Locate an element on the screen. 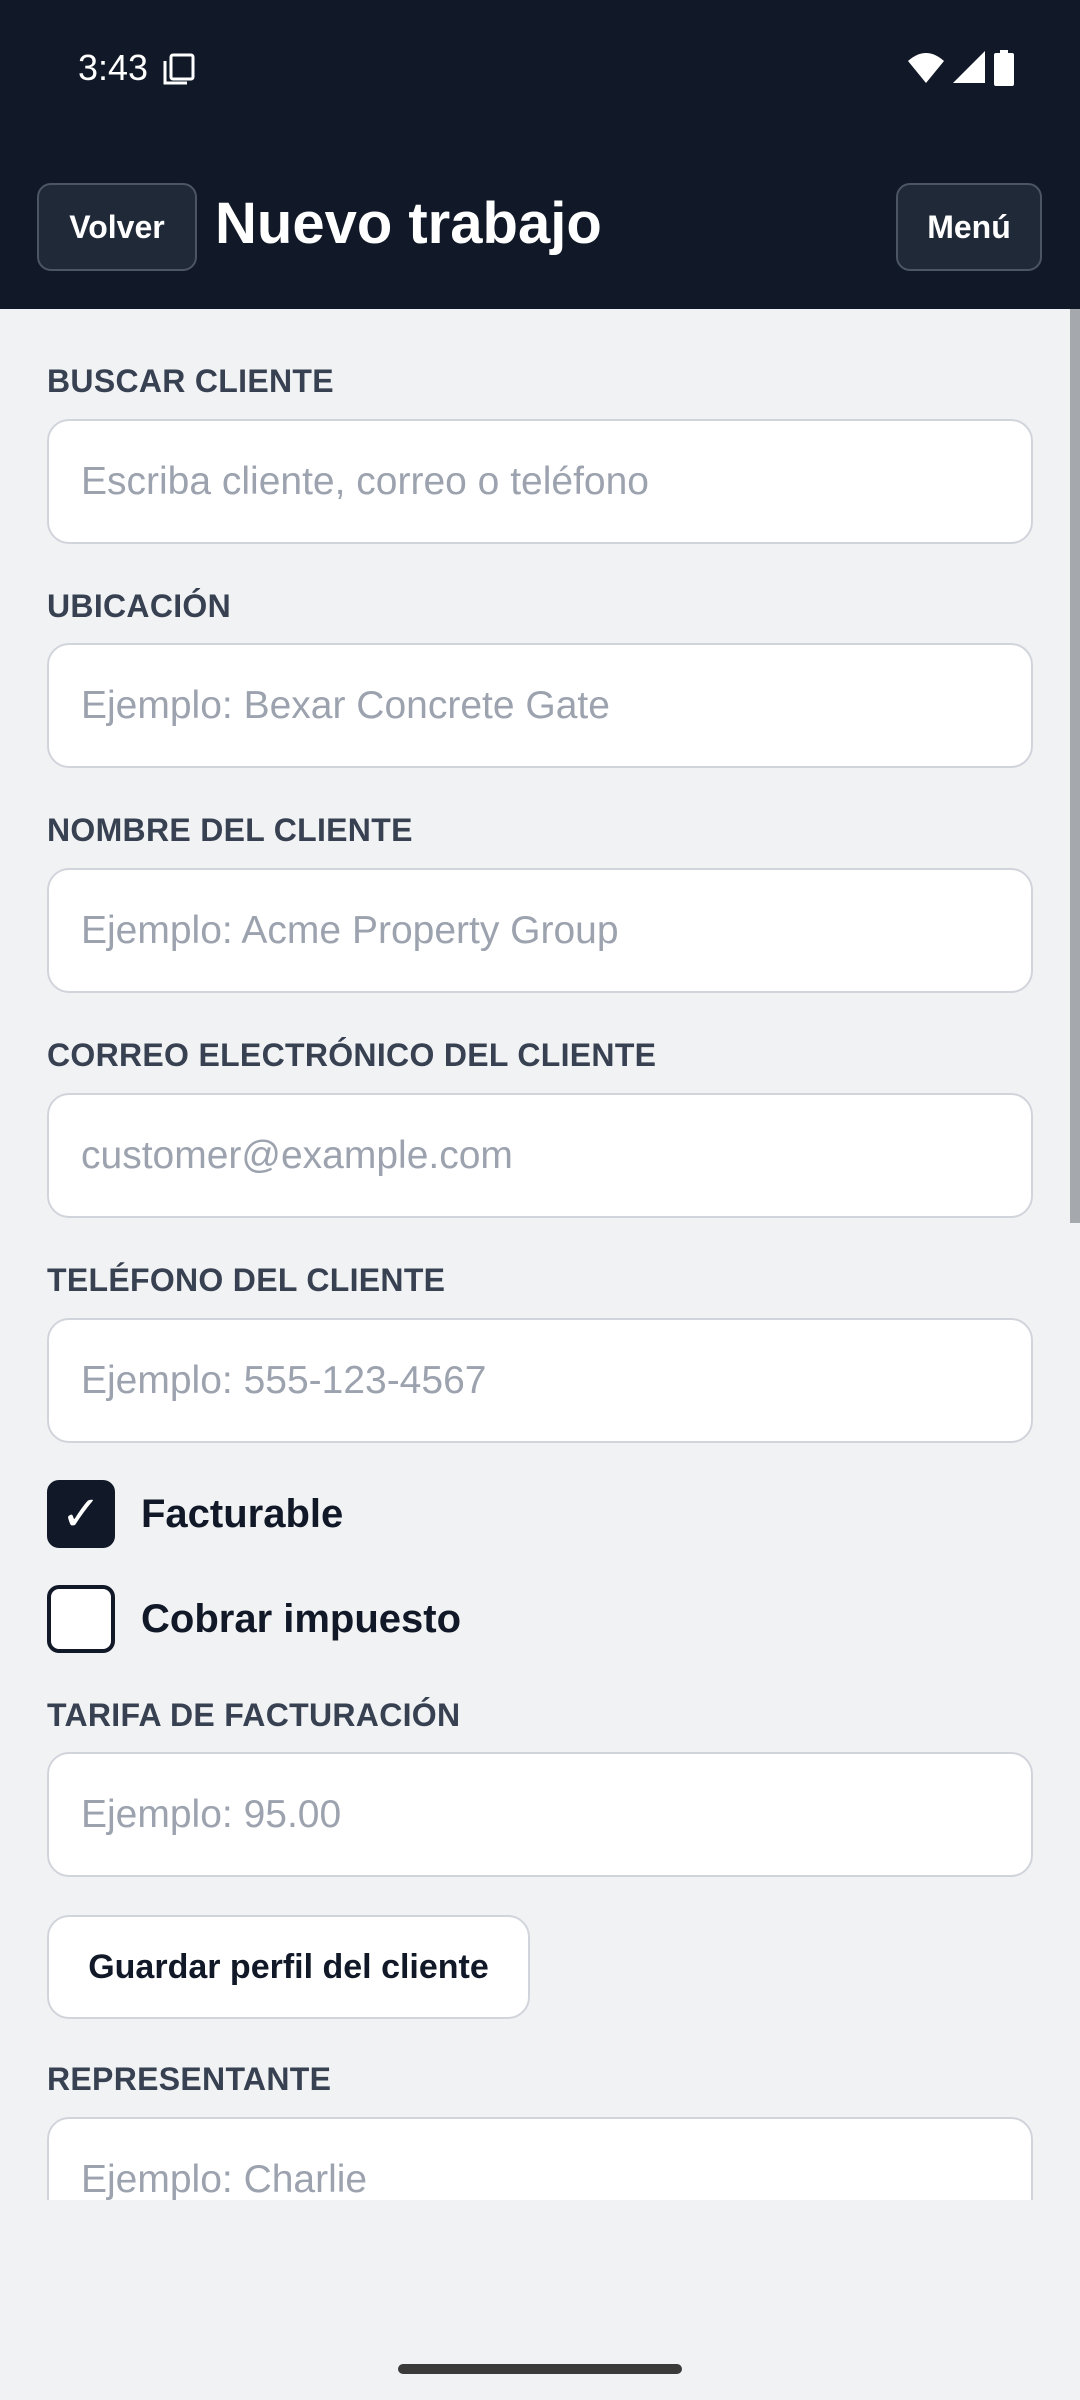 This screenshot has height=2400, width=1080. billable-checkbox: ✓ is located at coordinates (81, 1514).